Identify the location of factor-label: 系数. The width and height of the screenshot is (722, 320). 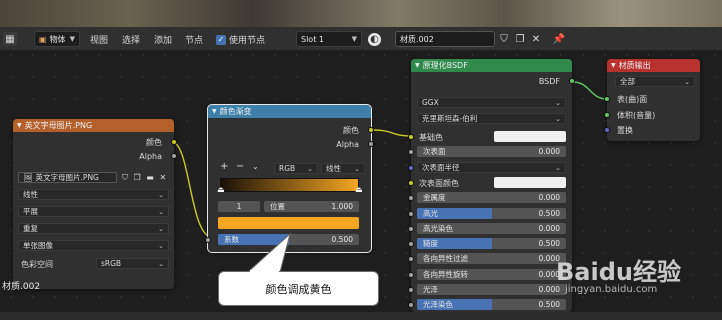
(231, 239).